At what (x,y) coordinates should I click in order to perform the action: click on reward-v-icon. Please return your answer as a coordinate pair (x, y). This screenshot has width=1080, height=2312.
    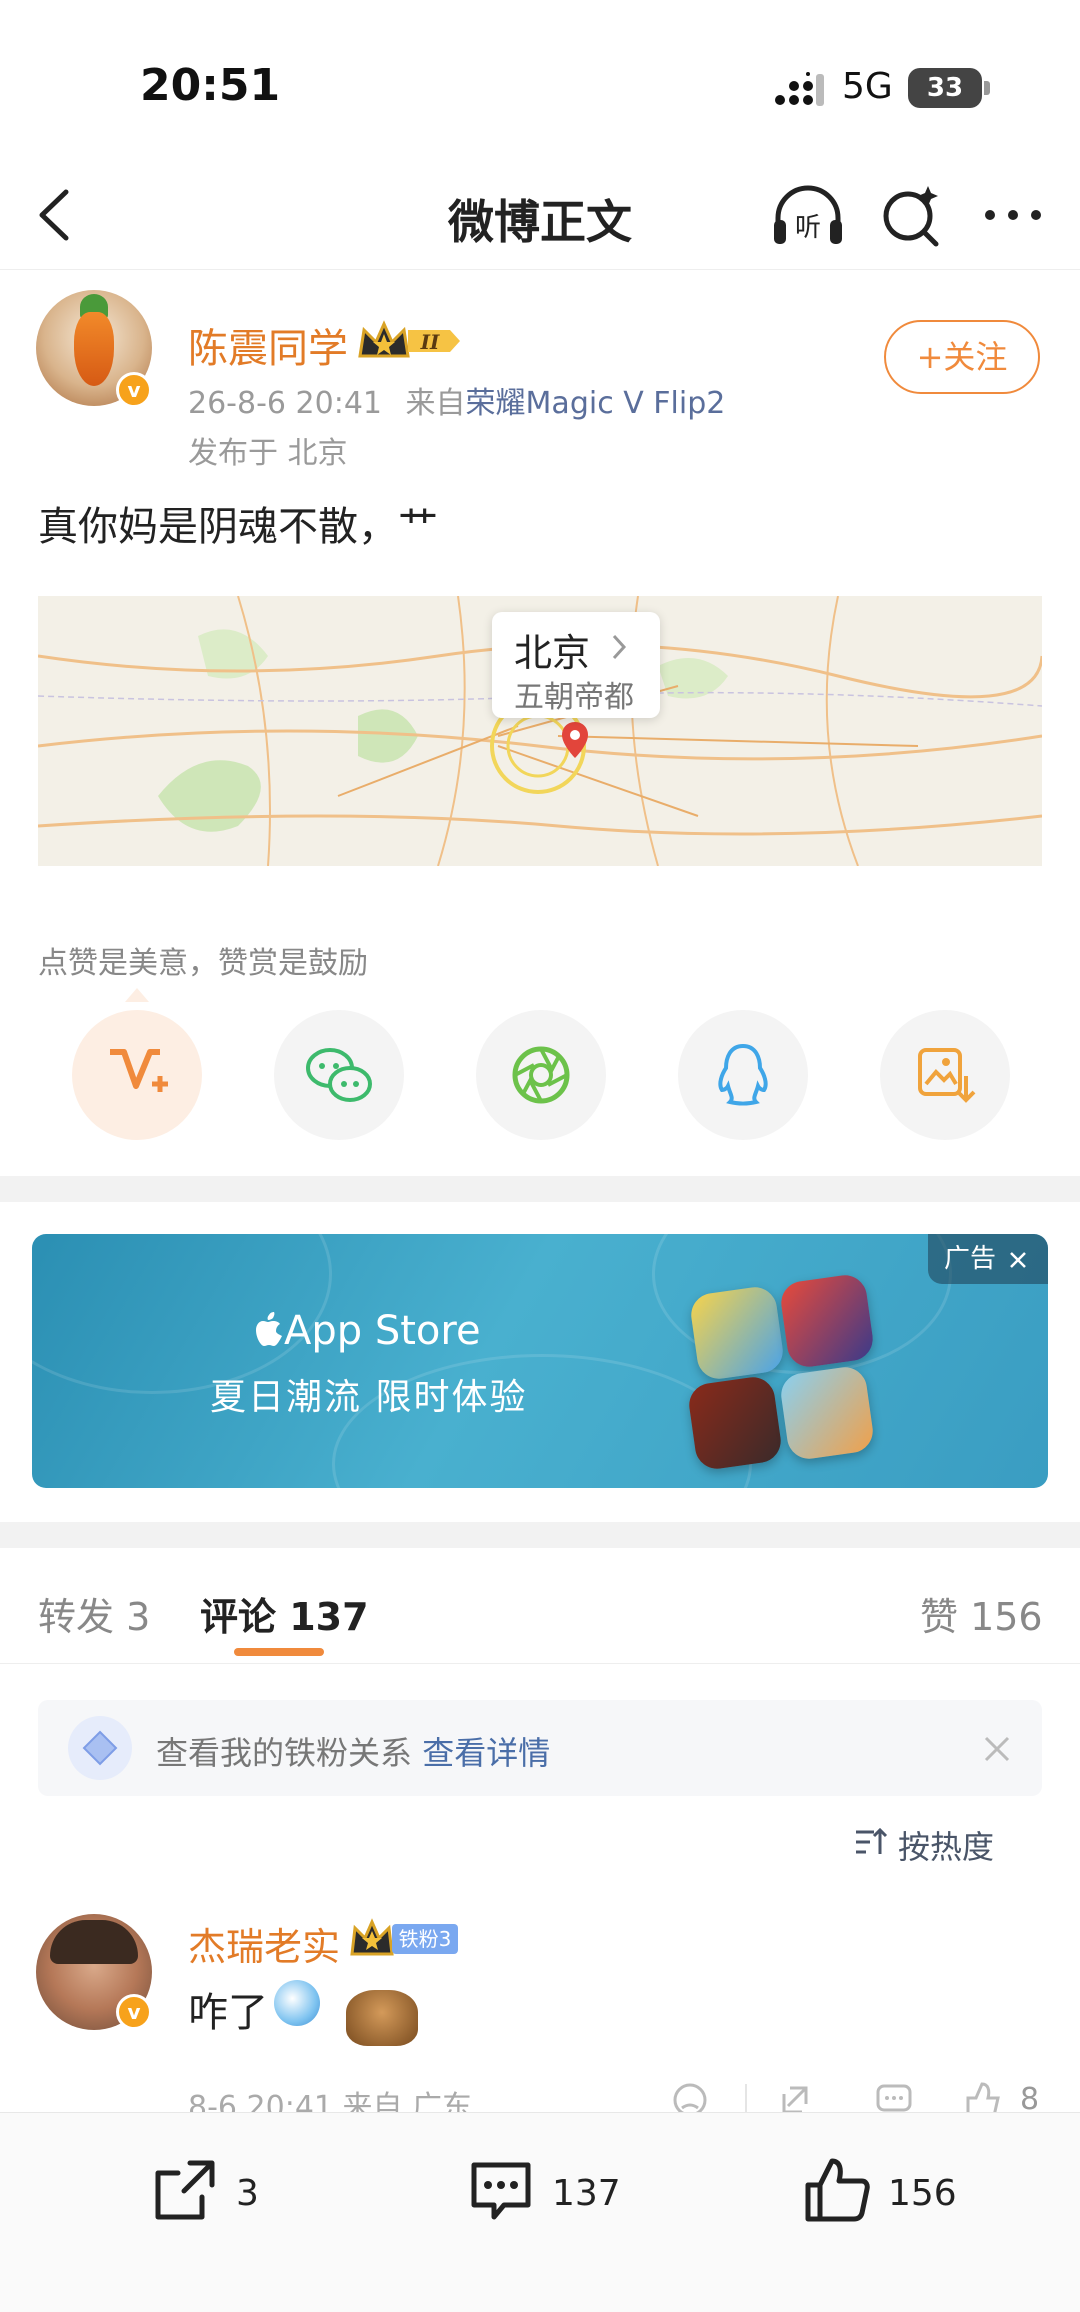
    Looking at the image, I should click on (139, 1070).